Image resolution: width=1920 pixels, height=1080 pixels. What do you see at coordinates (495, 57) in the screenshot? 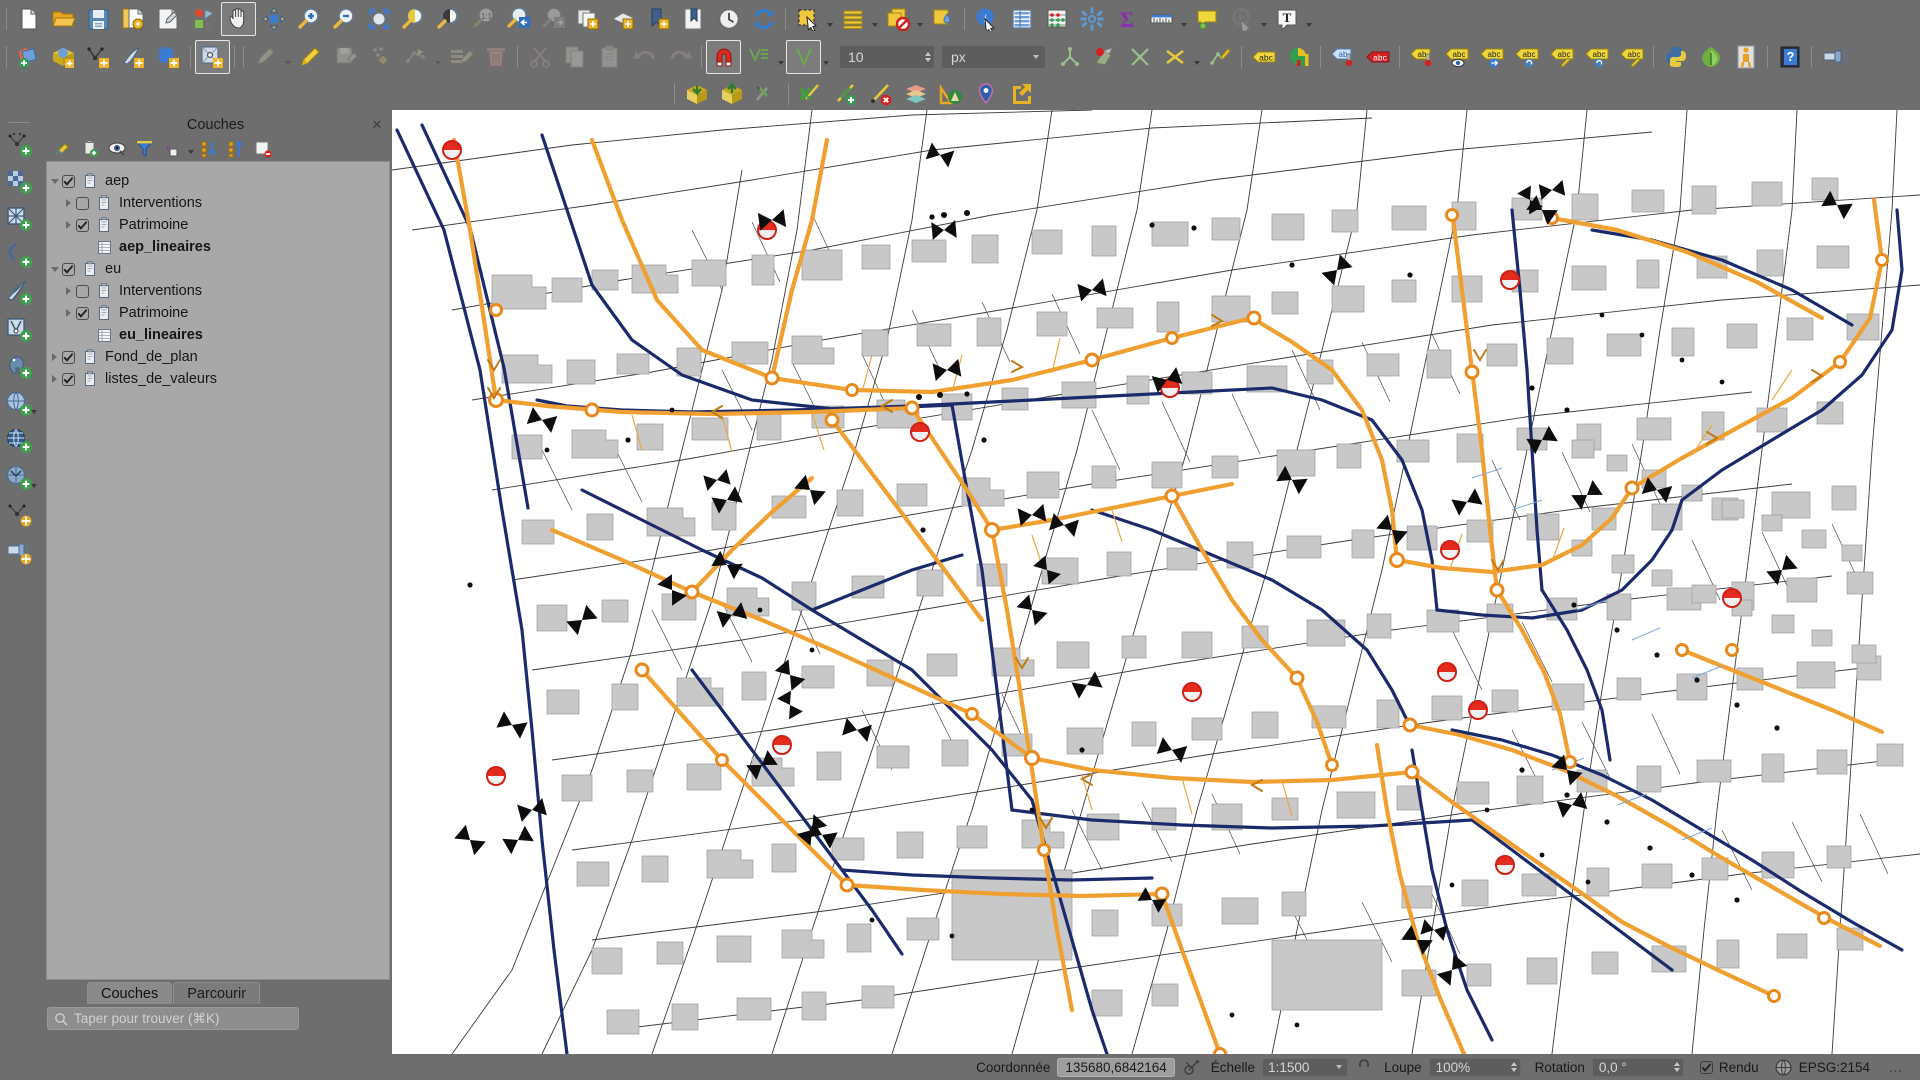
I see `delete-selected-icon` at bounding box center [495, 57].